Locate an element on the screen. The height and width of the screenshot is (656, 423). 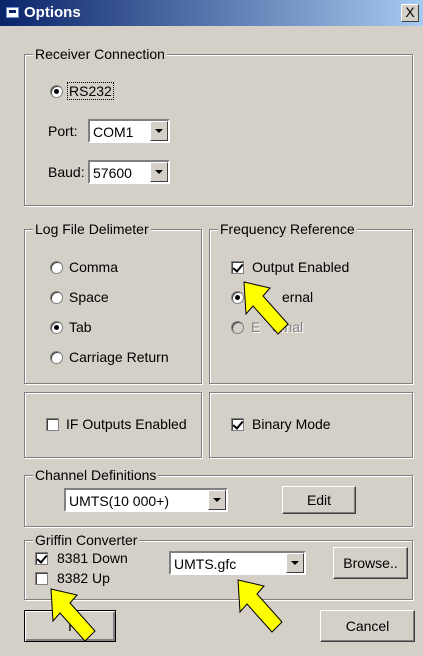
edit-button-label: Edit is located at coordinates (319, 500).